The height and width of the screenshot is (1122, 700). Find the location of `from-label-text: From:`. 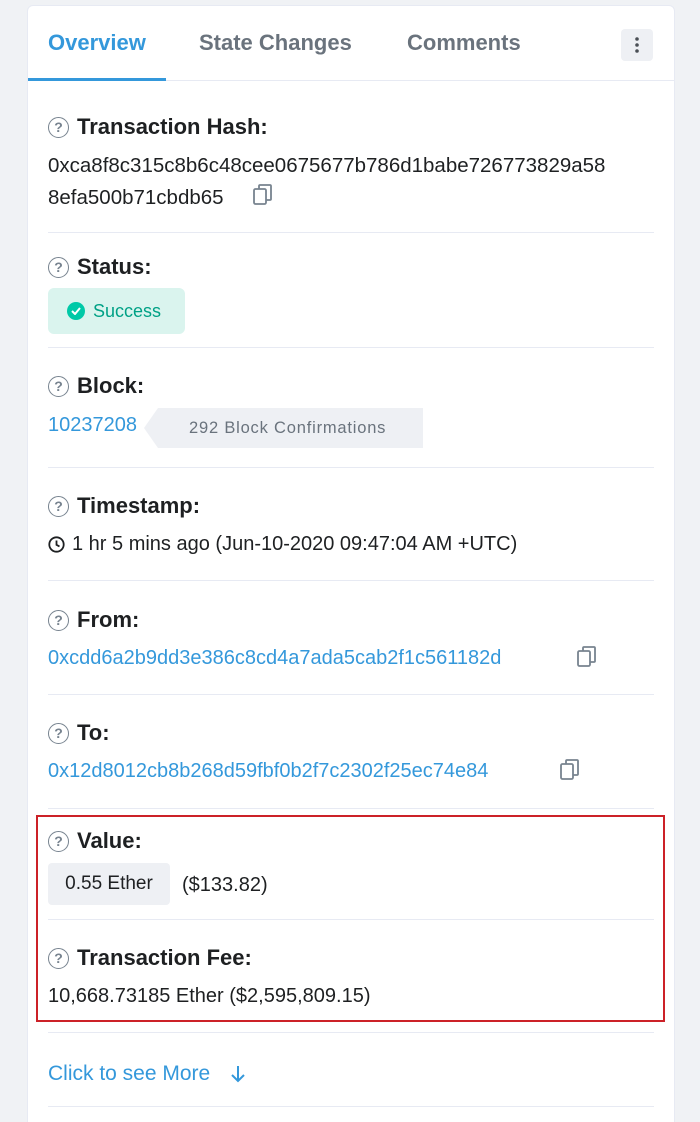

from-label-text: From: is located at coordinates (108, 619).